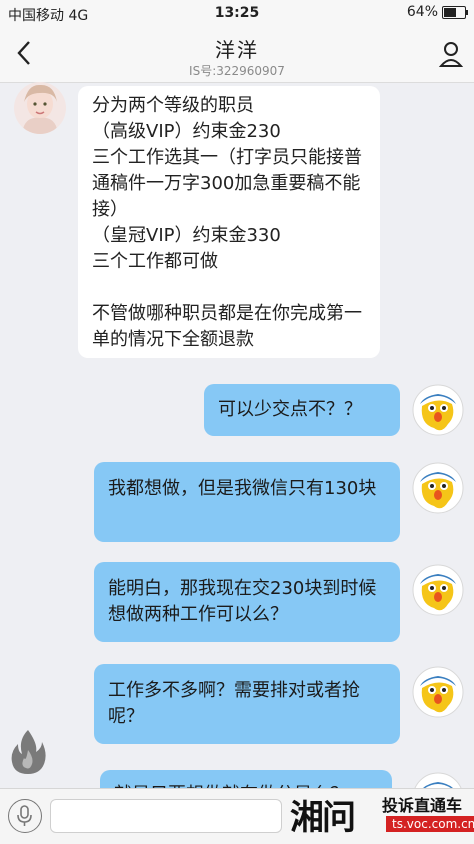 Image resolution: width=474 pixels, height=844 pixels. What do you see at coordinates (422, 12) in the screenshot?
I see `battery-percent: 64%` at bounding box center [422, 12].